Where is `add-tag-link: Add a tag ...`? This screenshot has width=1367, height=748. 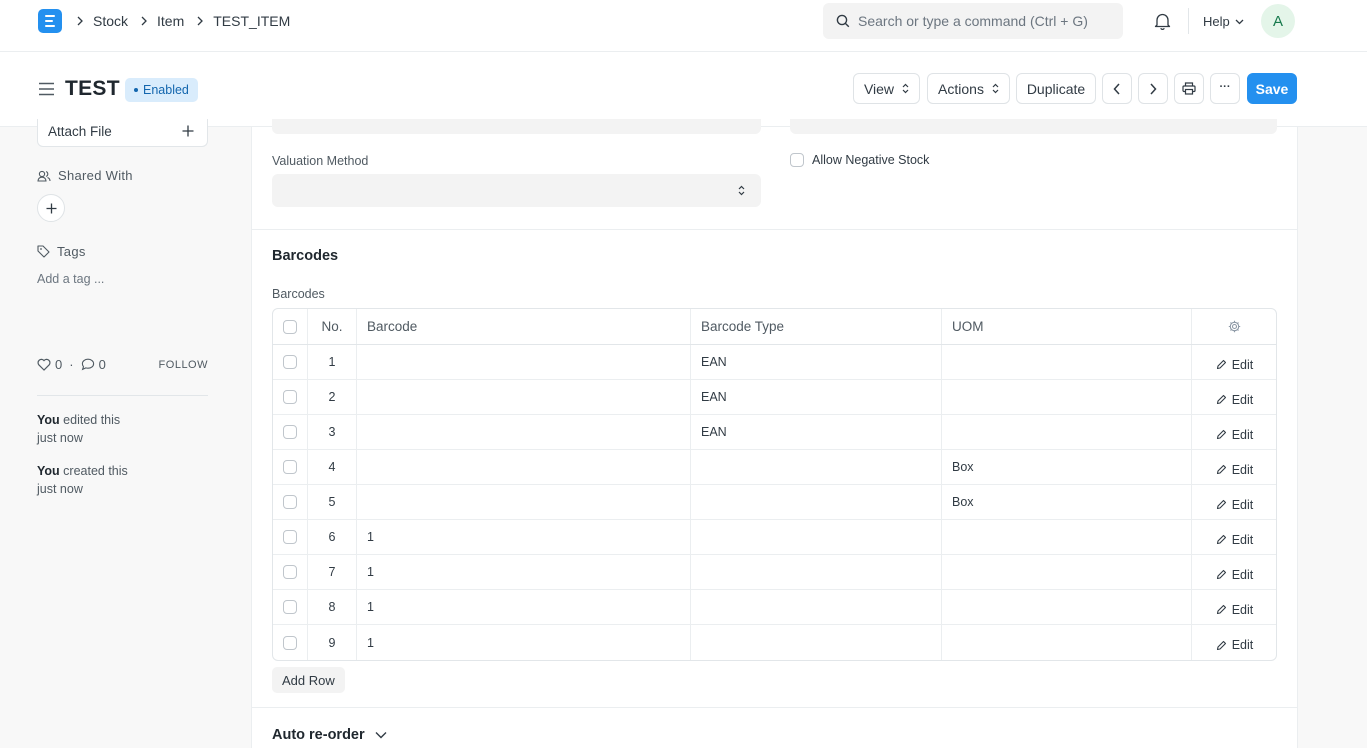 add-tag-link: Add a tag ... is located at coordinates (70, 279).